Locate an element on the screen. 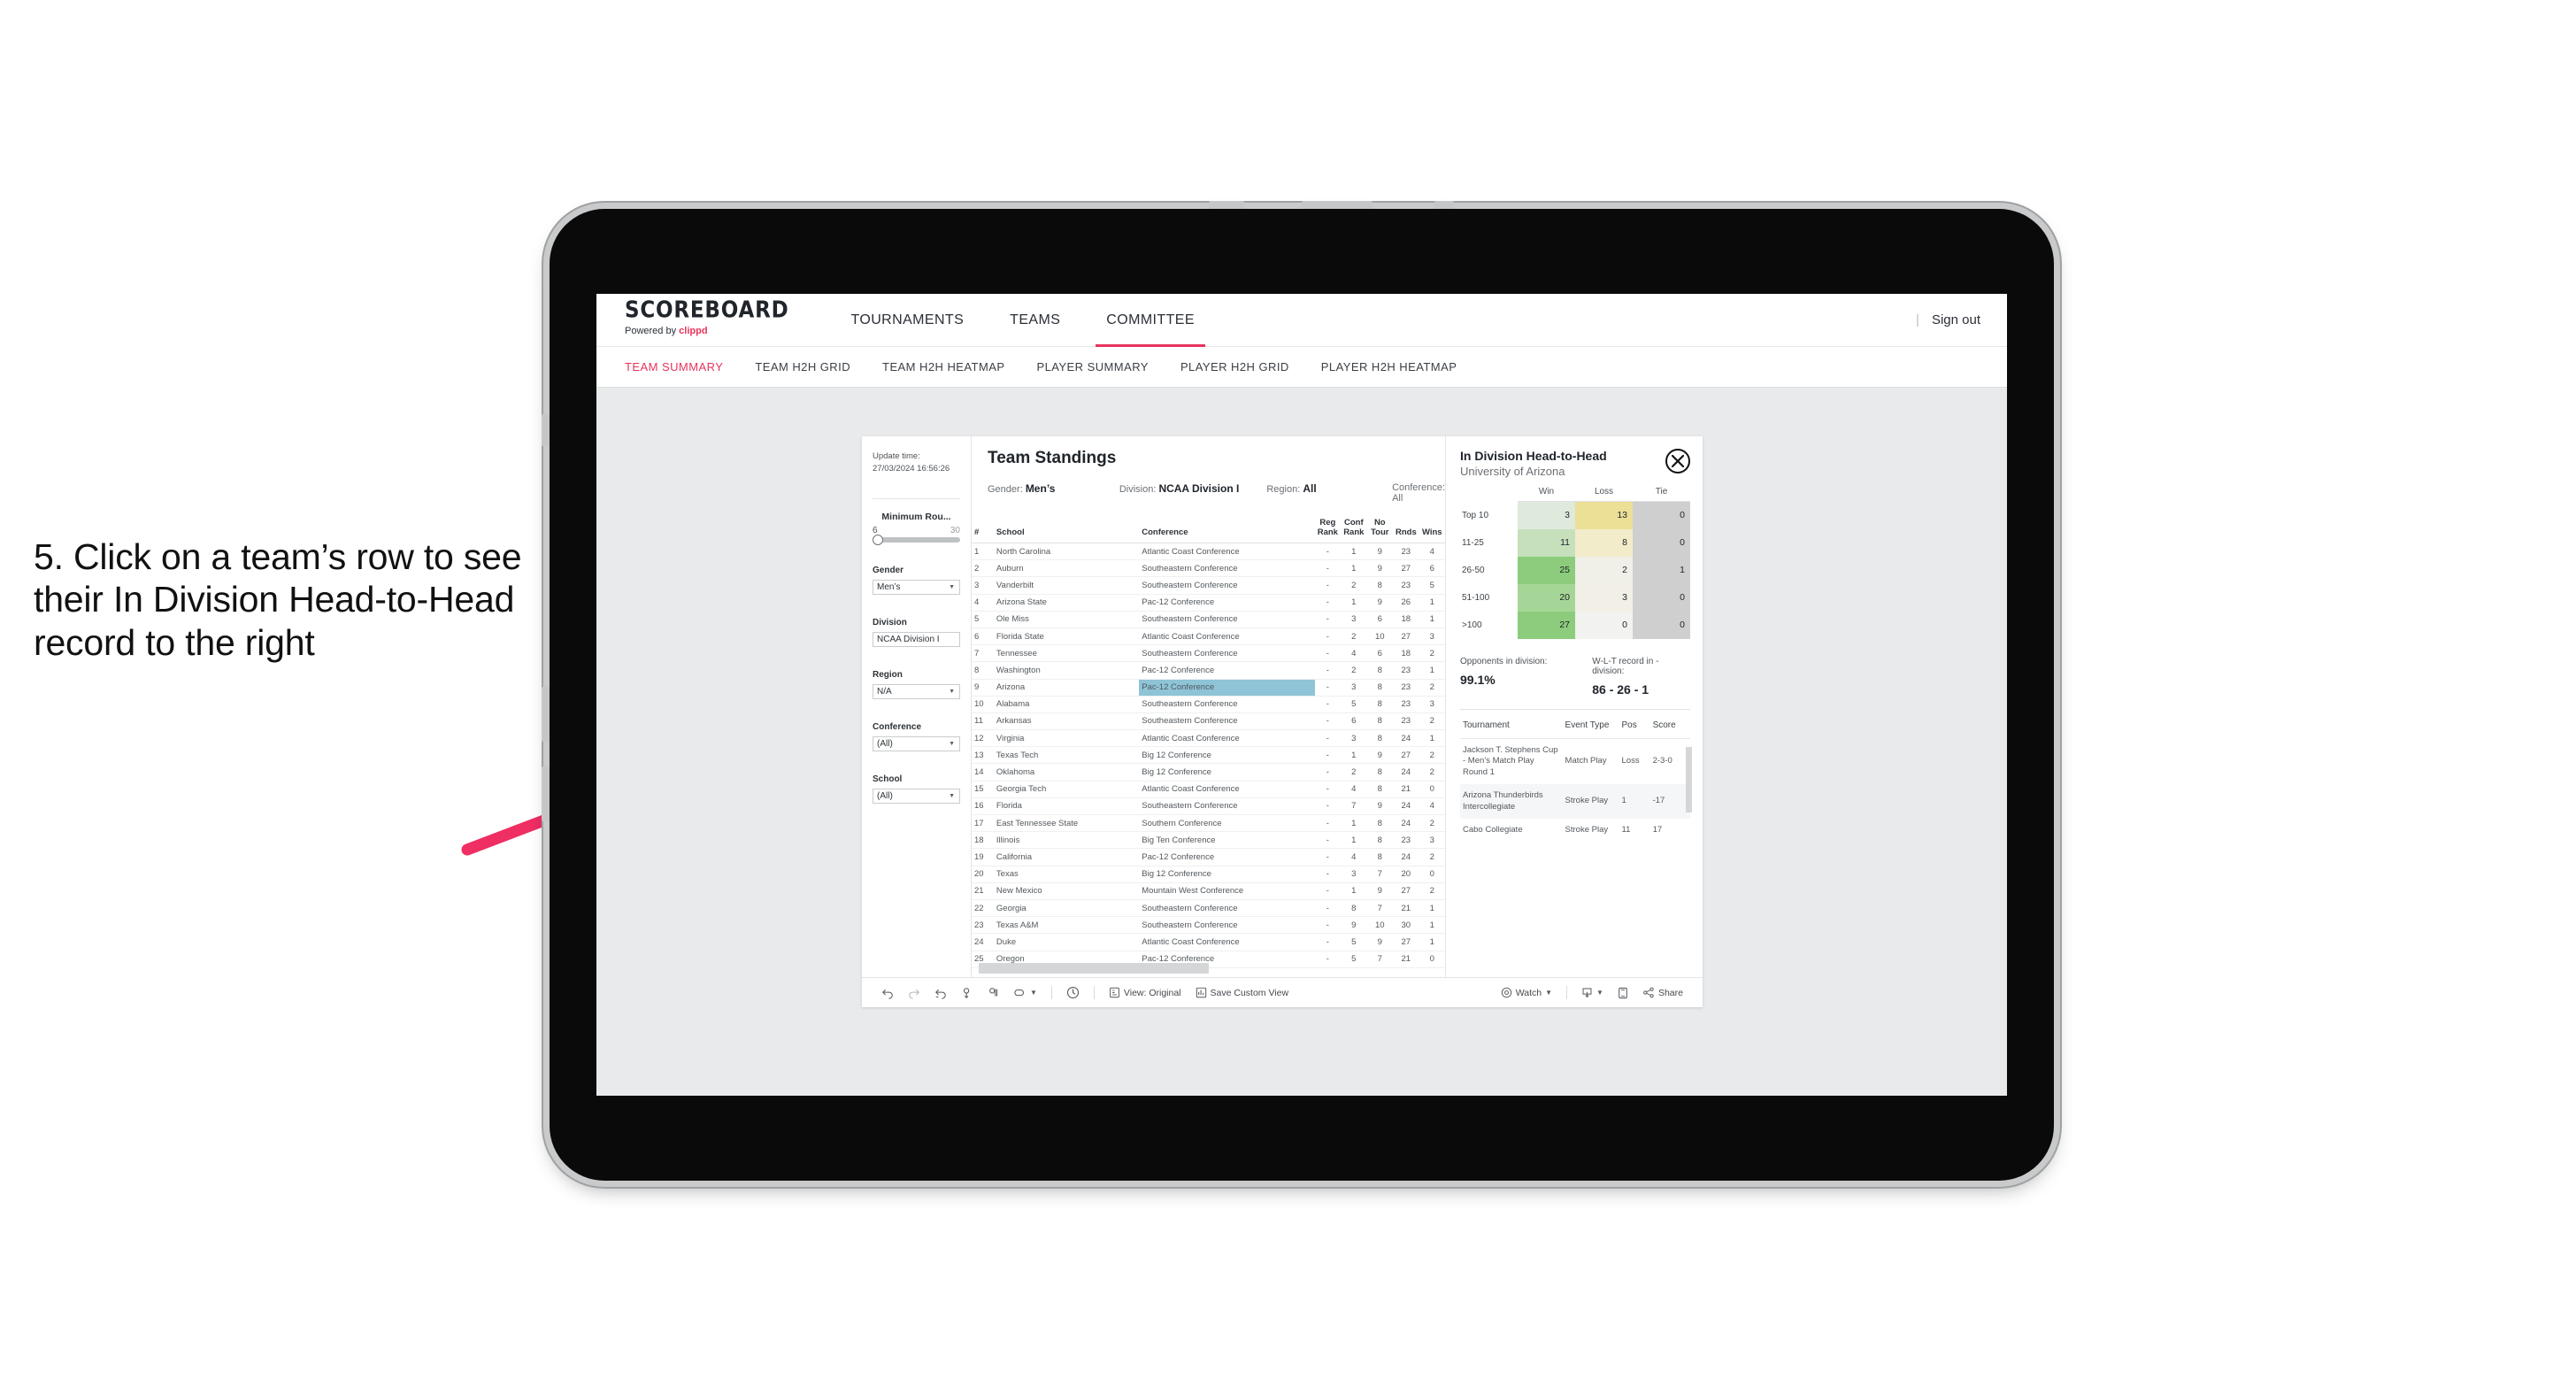 The width and height of the screenshot is (2576, 1386). slider-track is located at coordinates (916, 539).